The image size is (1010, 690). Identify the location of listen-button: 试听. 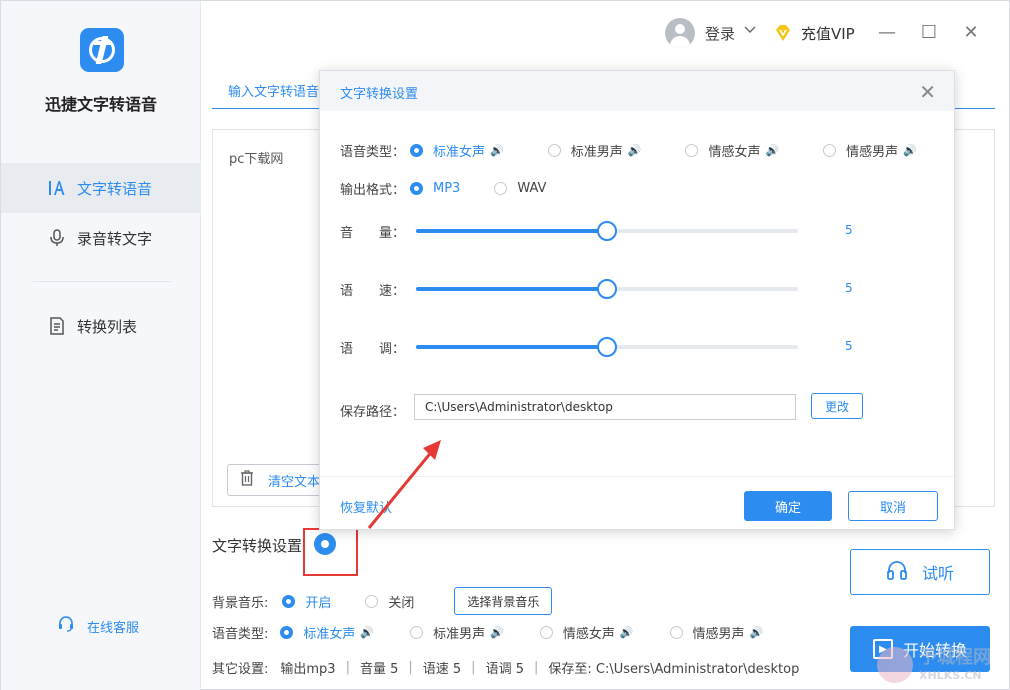
(920, 572).